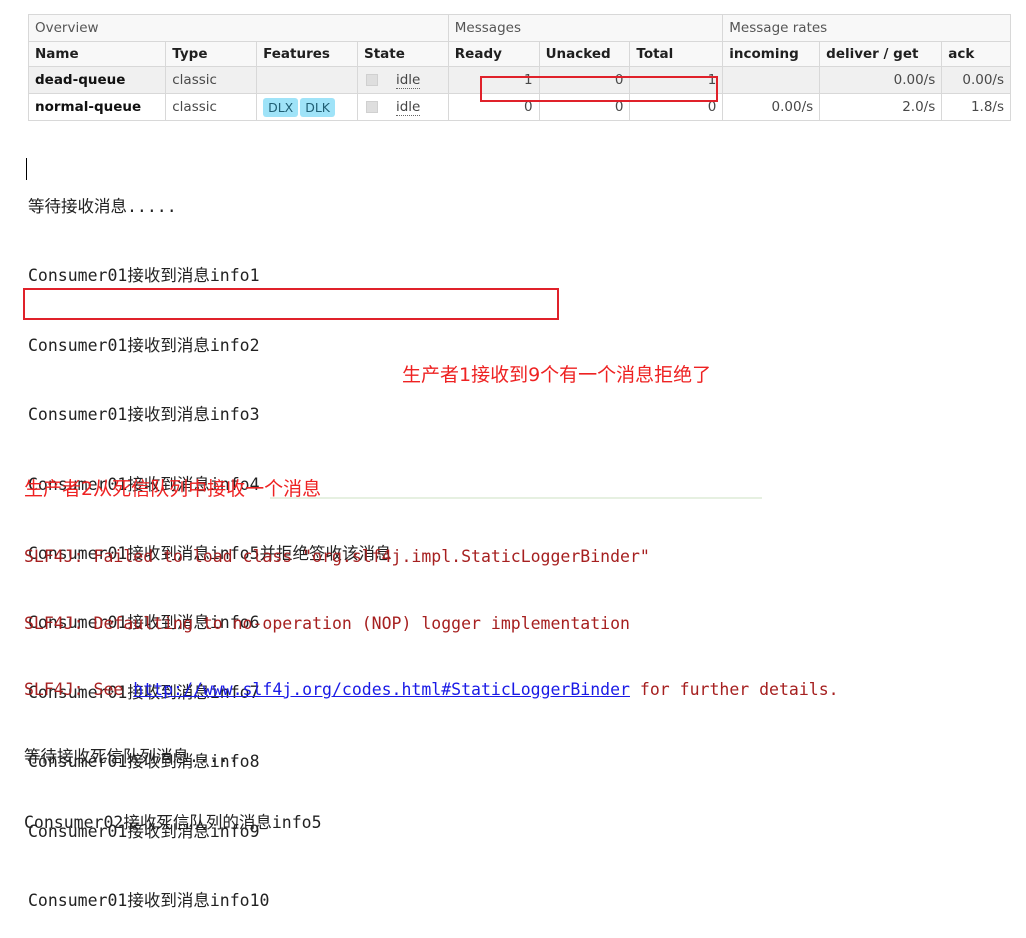 The width and height of the screenshot is (1026, 938). I want to click on rejected-line-highlight-box, so click(291, 304).